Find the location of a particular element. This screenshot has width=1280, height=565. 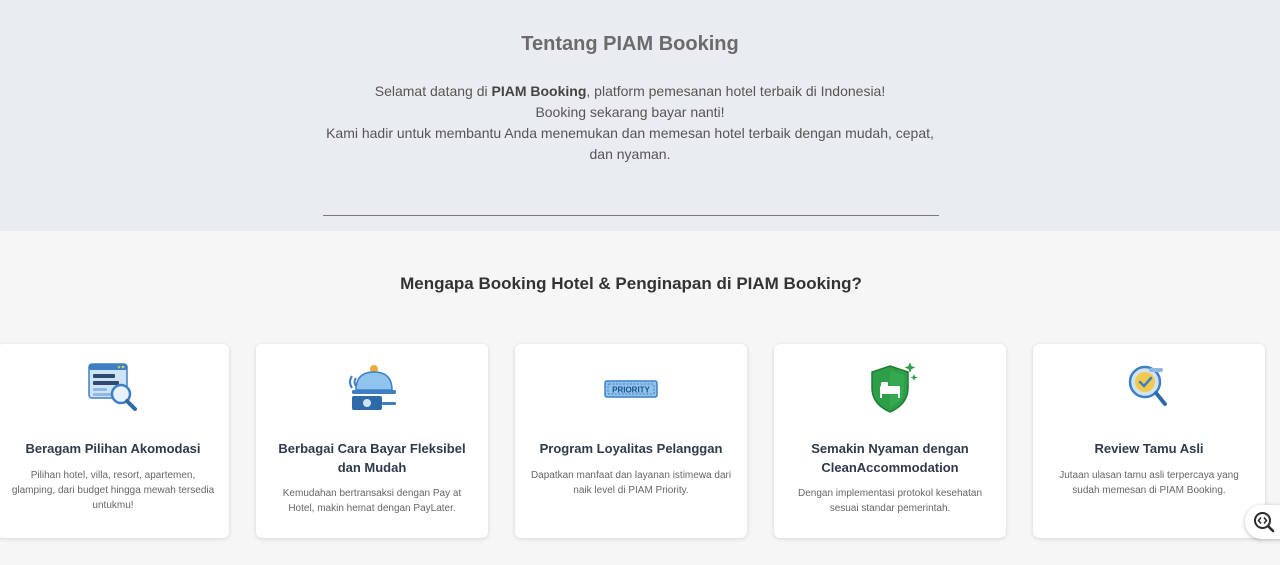

payment-bell-icon is located at coordinates (372, 388).